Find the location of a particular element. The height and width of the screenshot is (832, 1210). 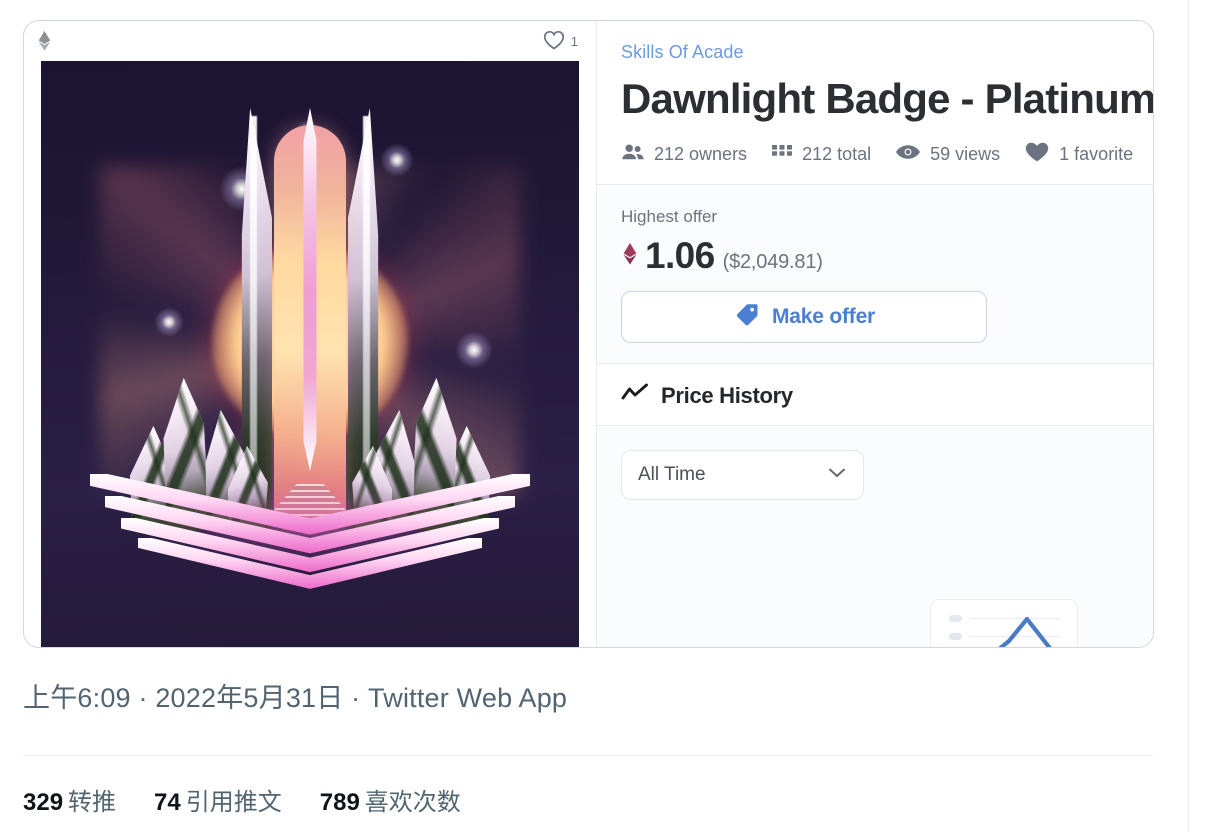

highest-offer-label: Highest offer is located at coordinates (669, 216).